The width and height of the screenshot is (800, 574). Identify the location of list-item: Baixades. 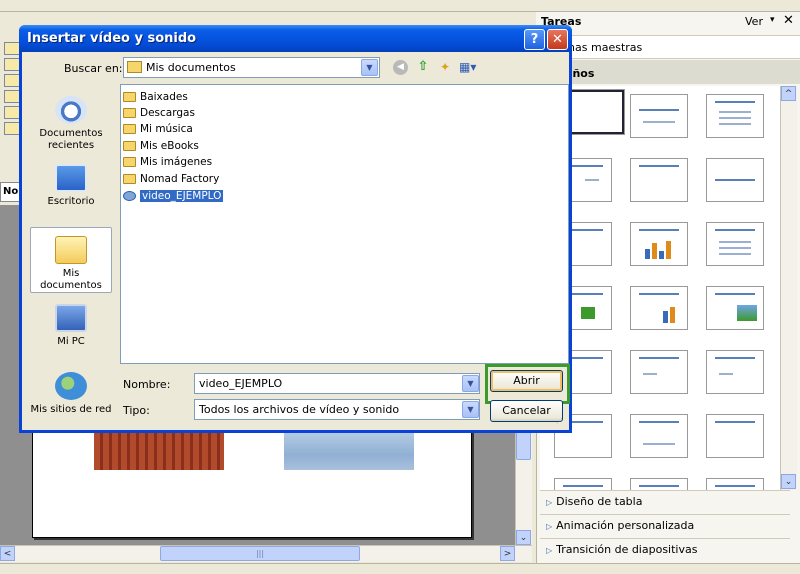
(155, 97).